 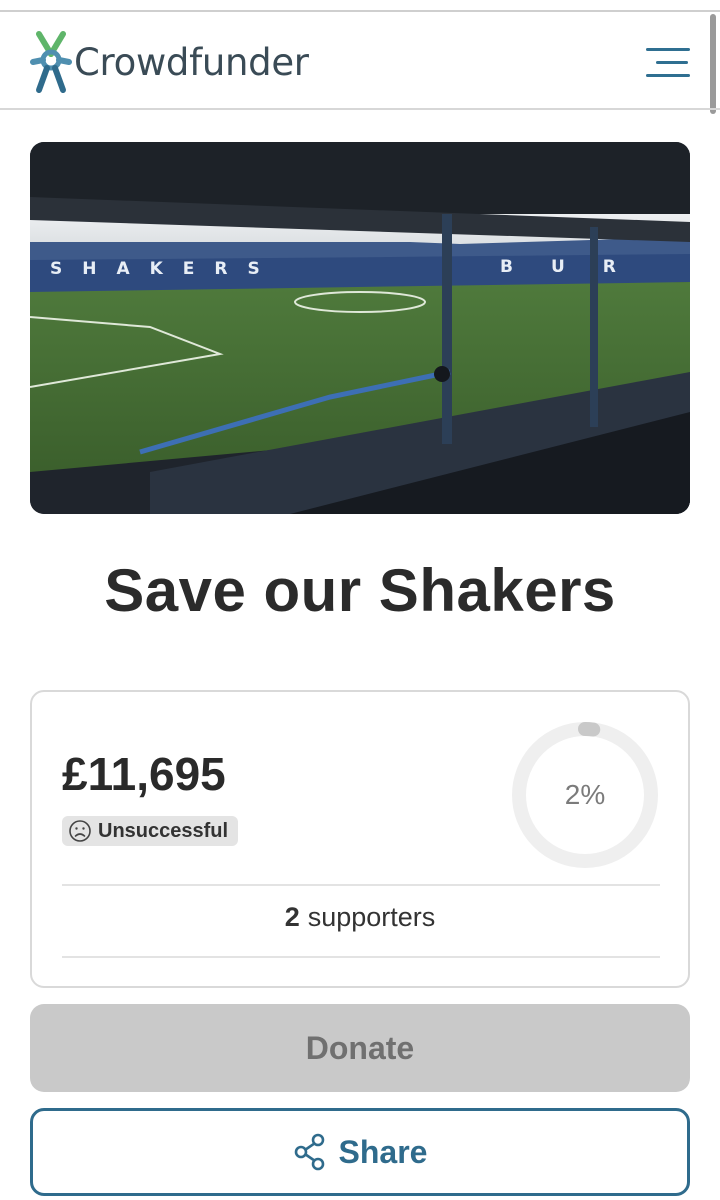 I want to click on status-badge: Unsuccessful, so click(x=150, y=831).